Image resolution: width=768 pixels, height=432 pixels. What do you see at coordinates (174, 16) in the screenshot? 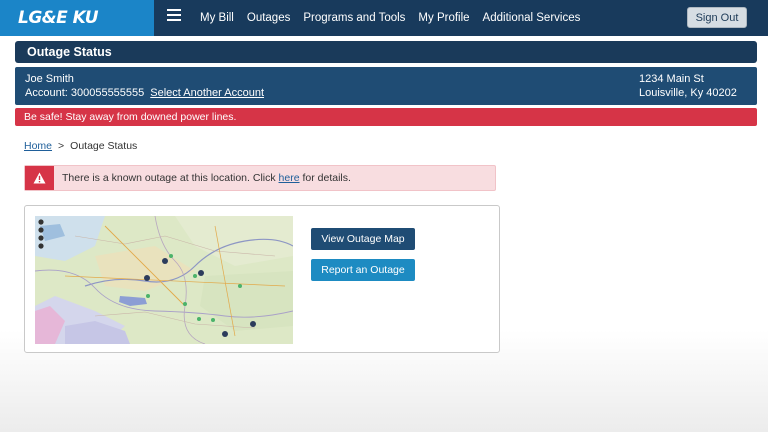
I see `hamburger-menu-icon` at bounding box center [174, 16].